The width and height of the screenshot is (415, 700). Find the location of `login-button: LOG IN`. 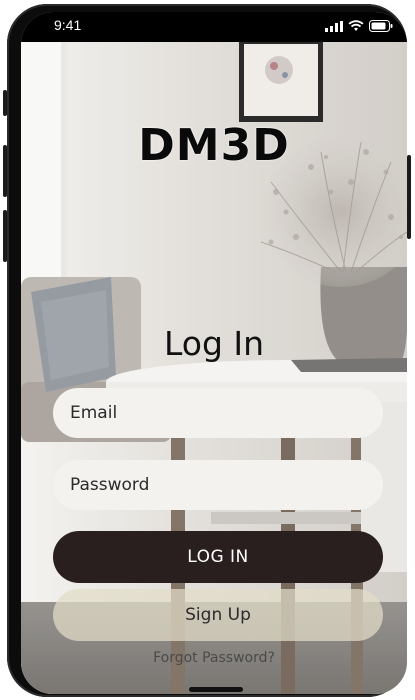

login-button: LOG IN is located at coordinates (218, 557).